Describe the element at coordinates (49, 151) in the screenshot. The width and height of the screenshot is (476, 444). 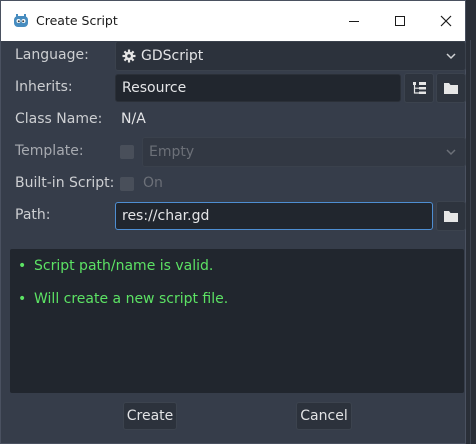
I see `template-label: Template:` at that location.